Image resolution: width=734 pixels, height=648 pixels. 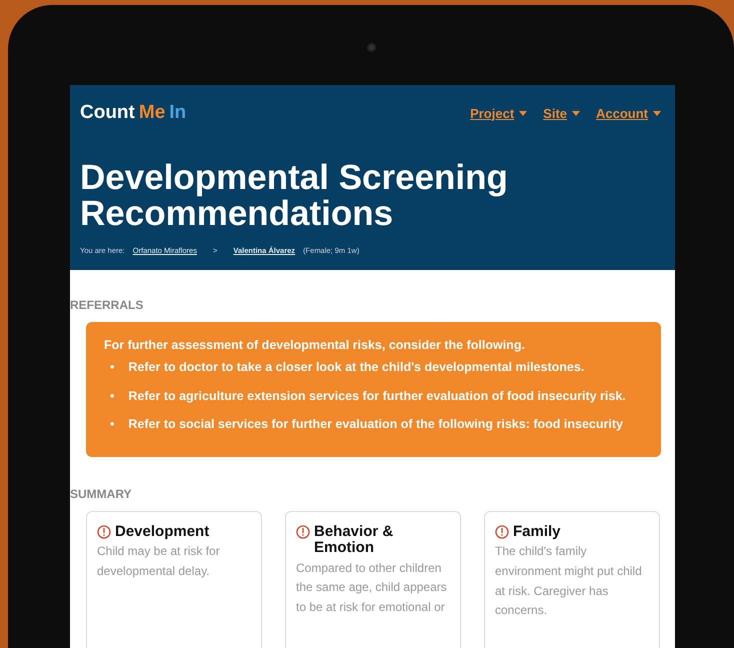 What do you see at coordinates (101, 494) in the screenshot?
I see `section-heading: SUMMARY` at bounding box center [101, 494].